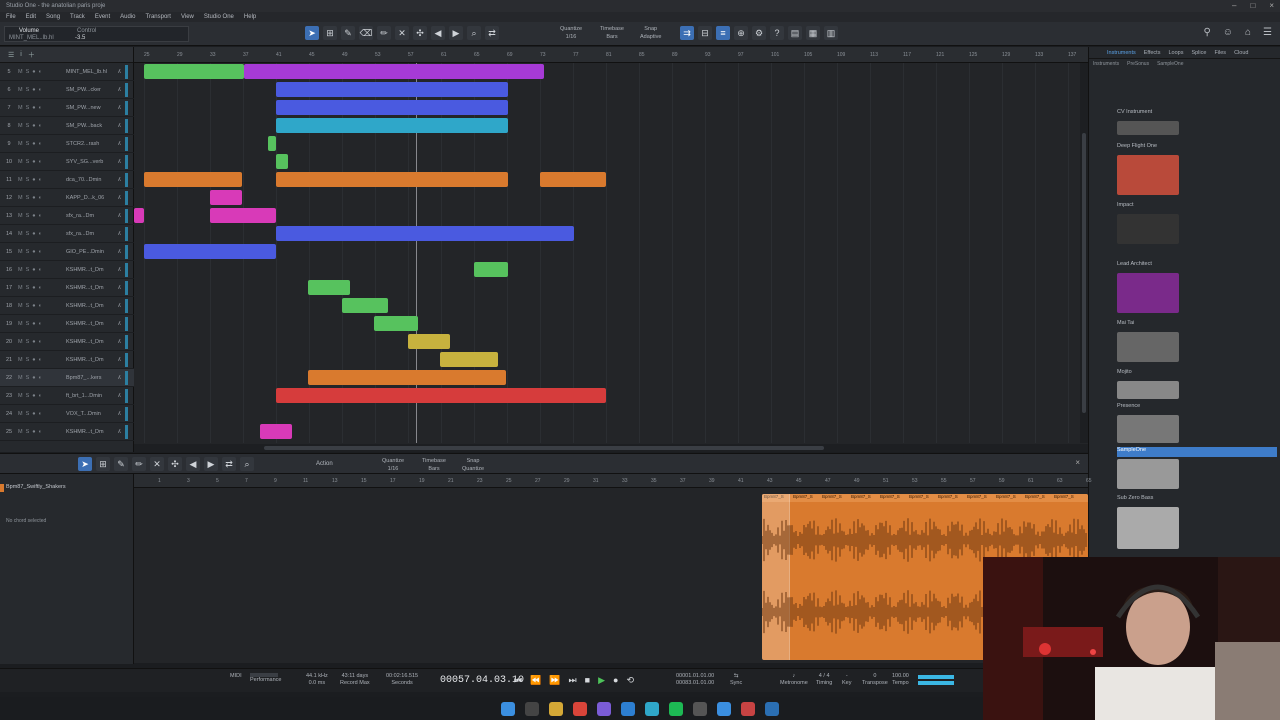 This screenshot has width=1280, height=720. Describe the element at coordinates (473, 465) in the screenshot. I see `ed-snap: Snap Quantize` at that location.